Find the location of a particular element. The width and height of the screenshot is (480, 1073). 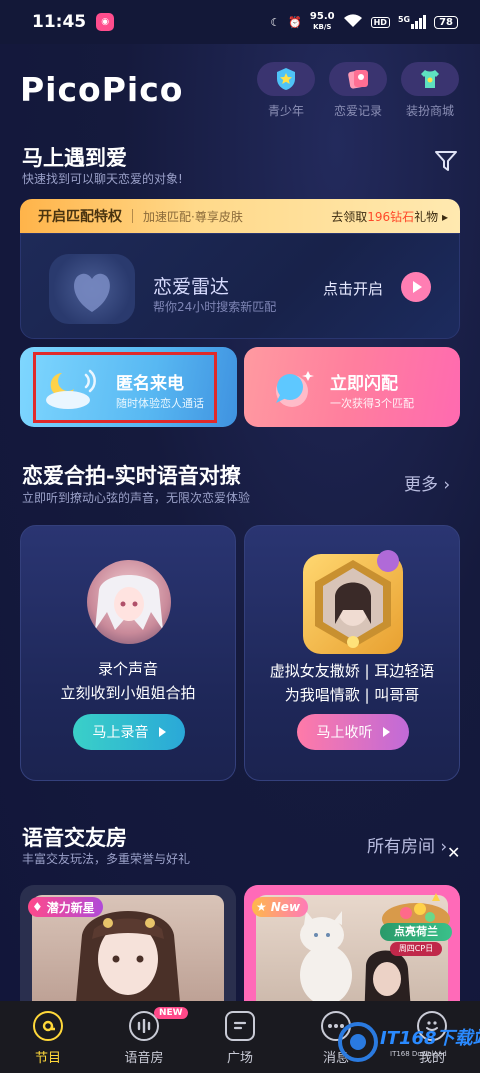

status-bar: 11:45 ◉ ☾ ⏰ 95.0 KB/S HD 5G 78 is located at coordinates (240, 22).